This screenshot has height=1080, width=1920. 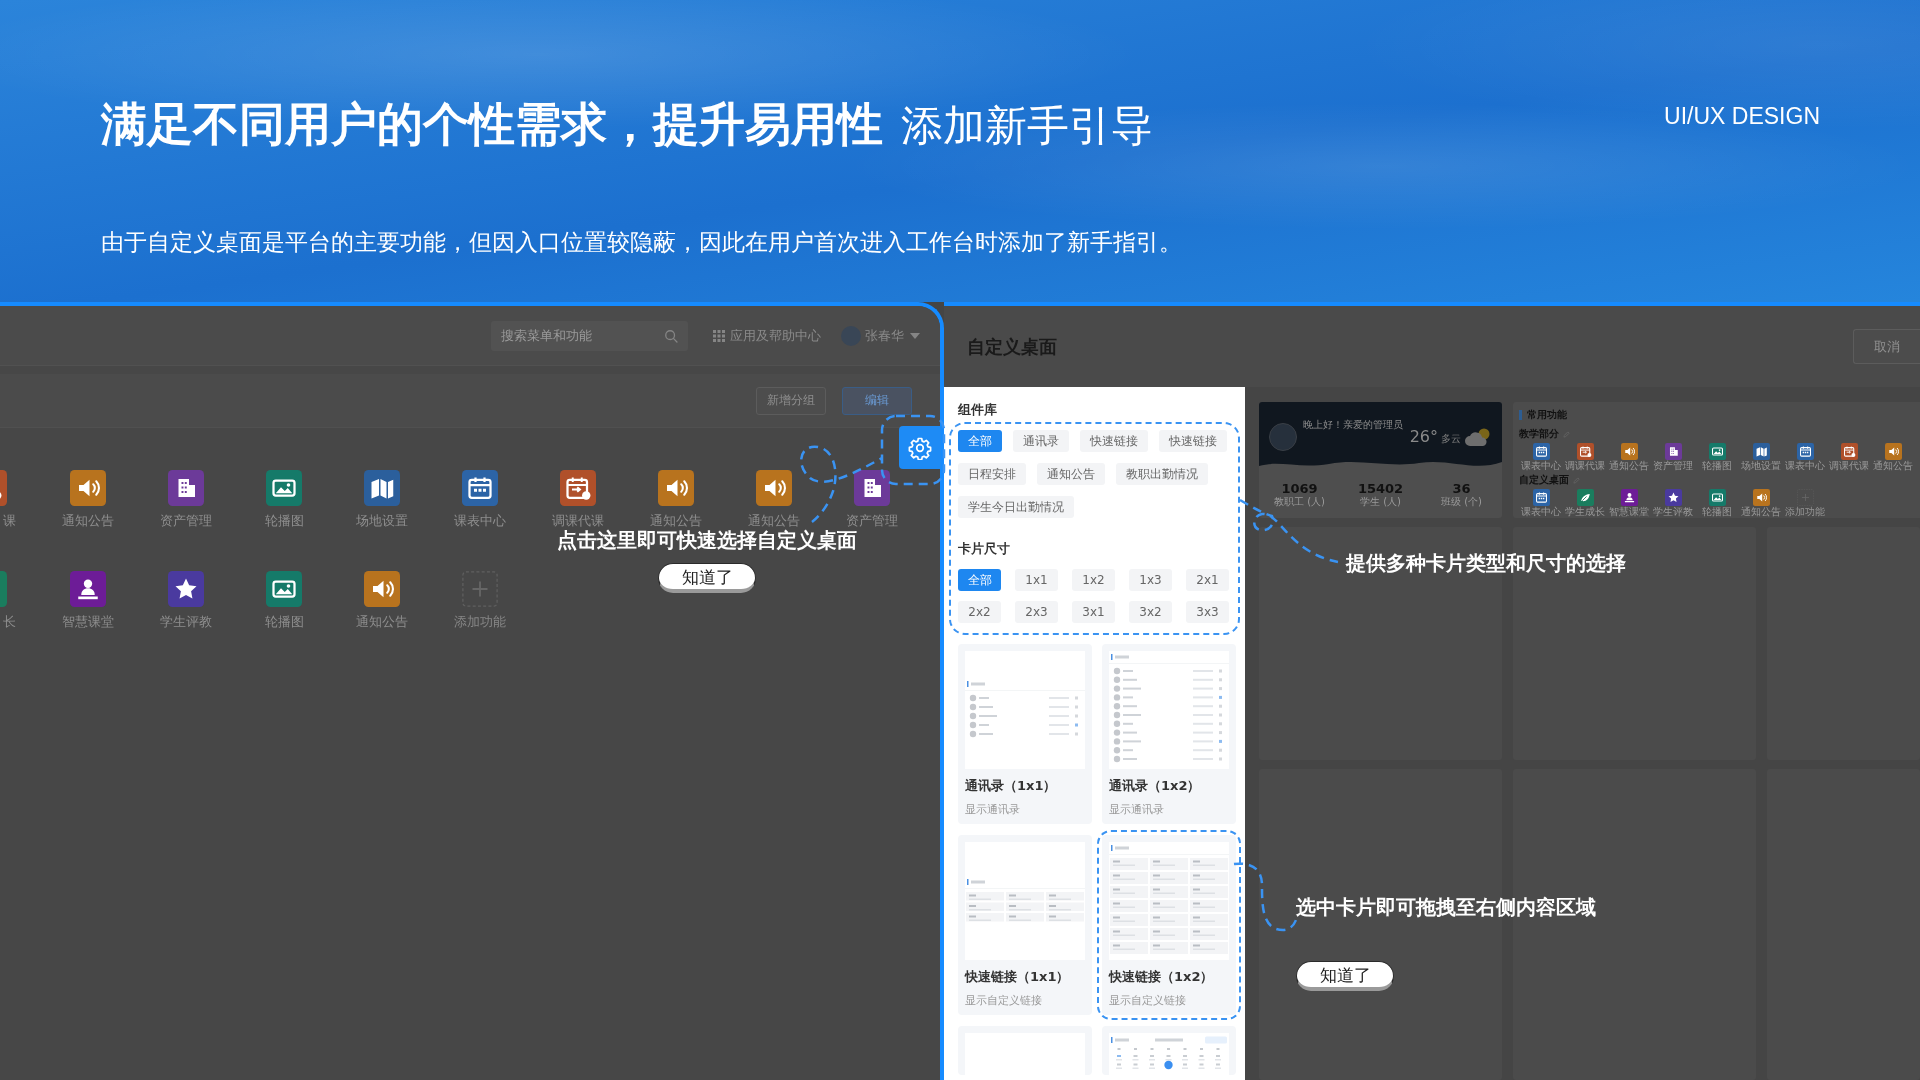 I want to click on avatar, so click(x=1283, y=436).